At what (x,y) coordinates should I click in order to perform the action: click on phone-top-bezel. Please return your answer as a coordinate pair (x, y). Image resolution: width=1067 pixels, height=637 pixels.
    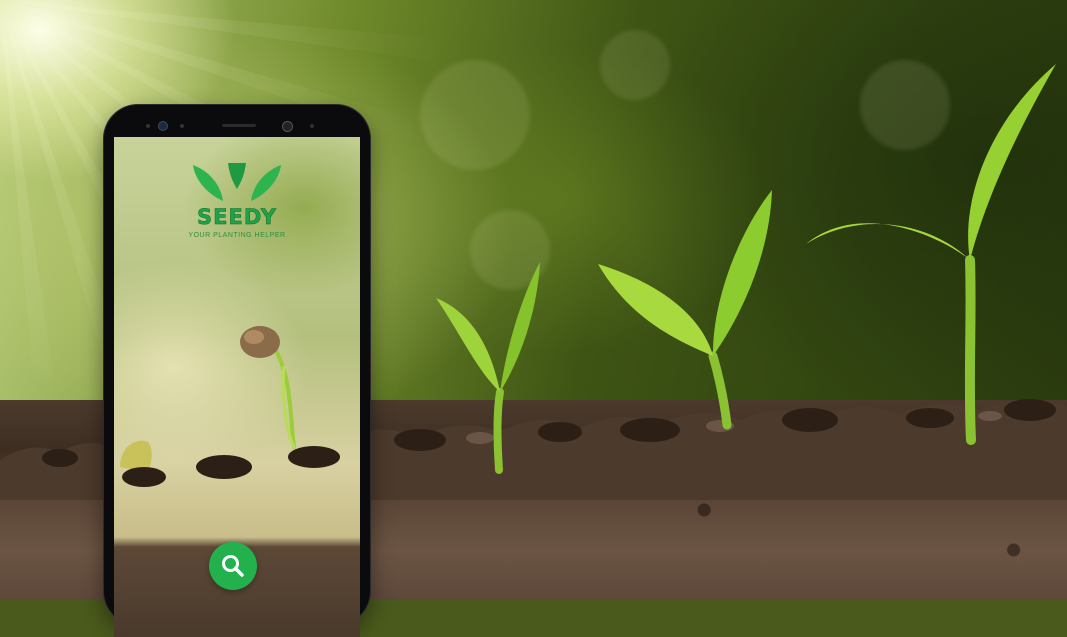
    Looking at the image, I should click on (237, 121).